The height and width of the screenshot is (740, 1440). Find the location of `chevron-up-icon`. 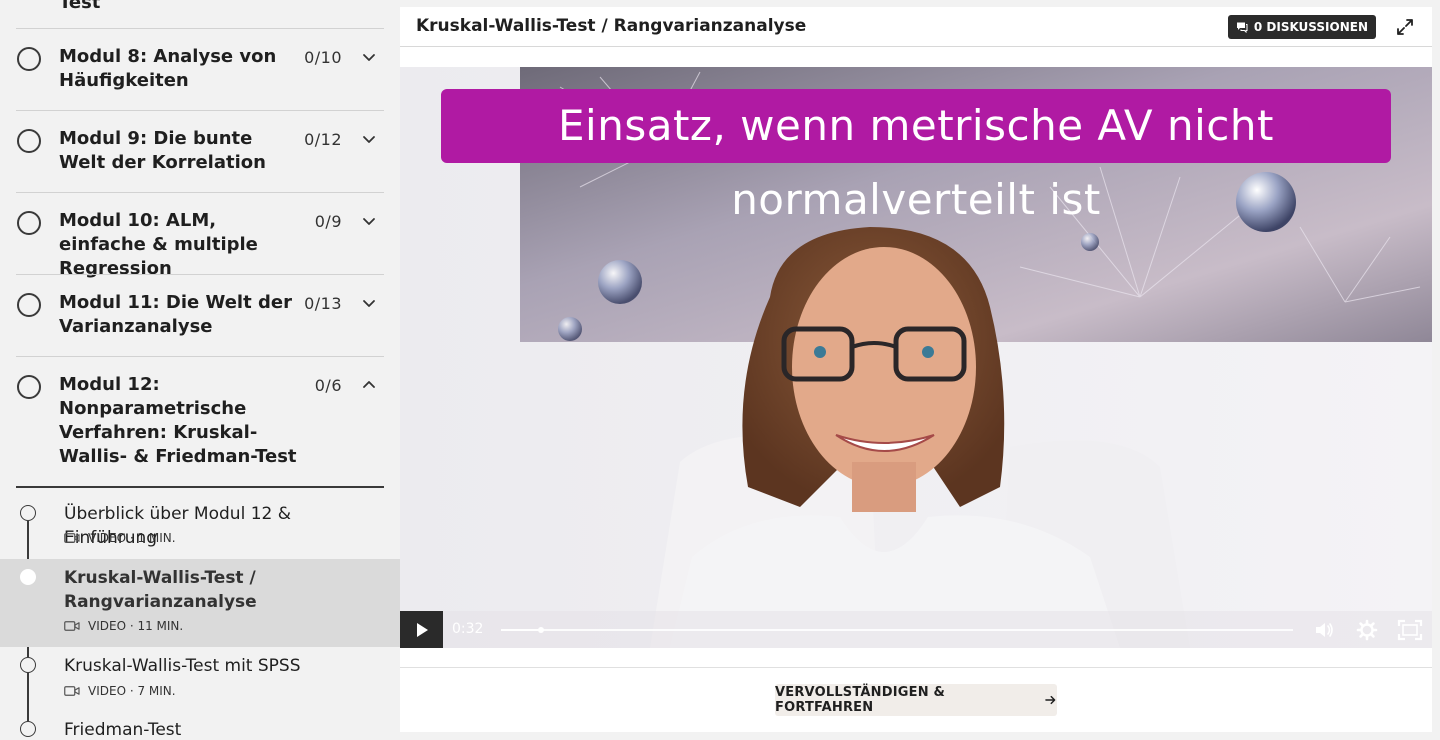

chevron-up-icon is located at coordinates (369, 385).